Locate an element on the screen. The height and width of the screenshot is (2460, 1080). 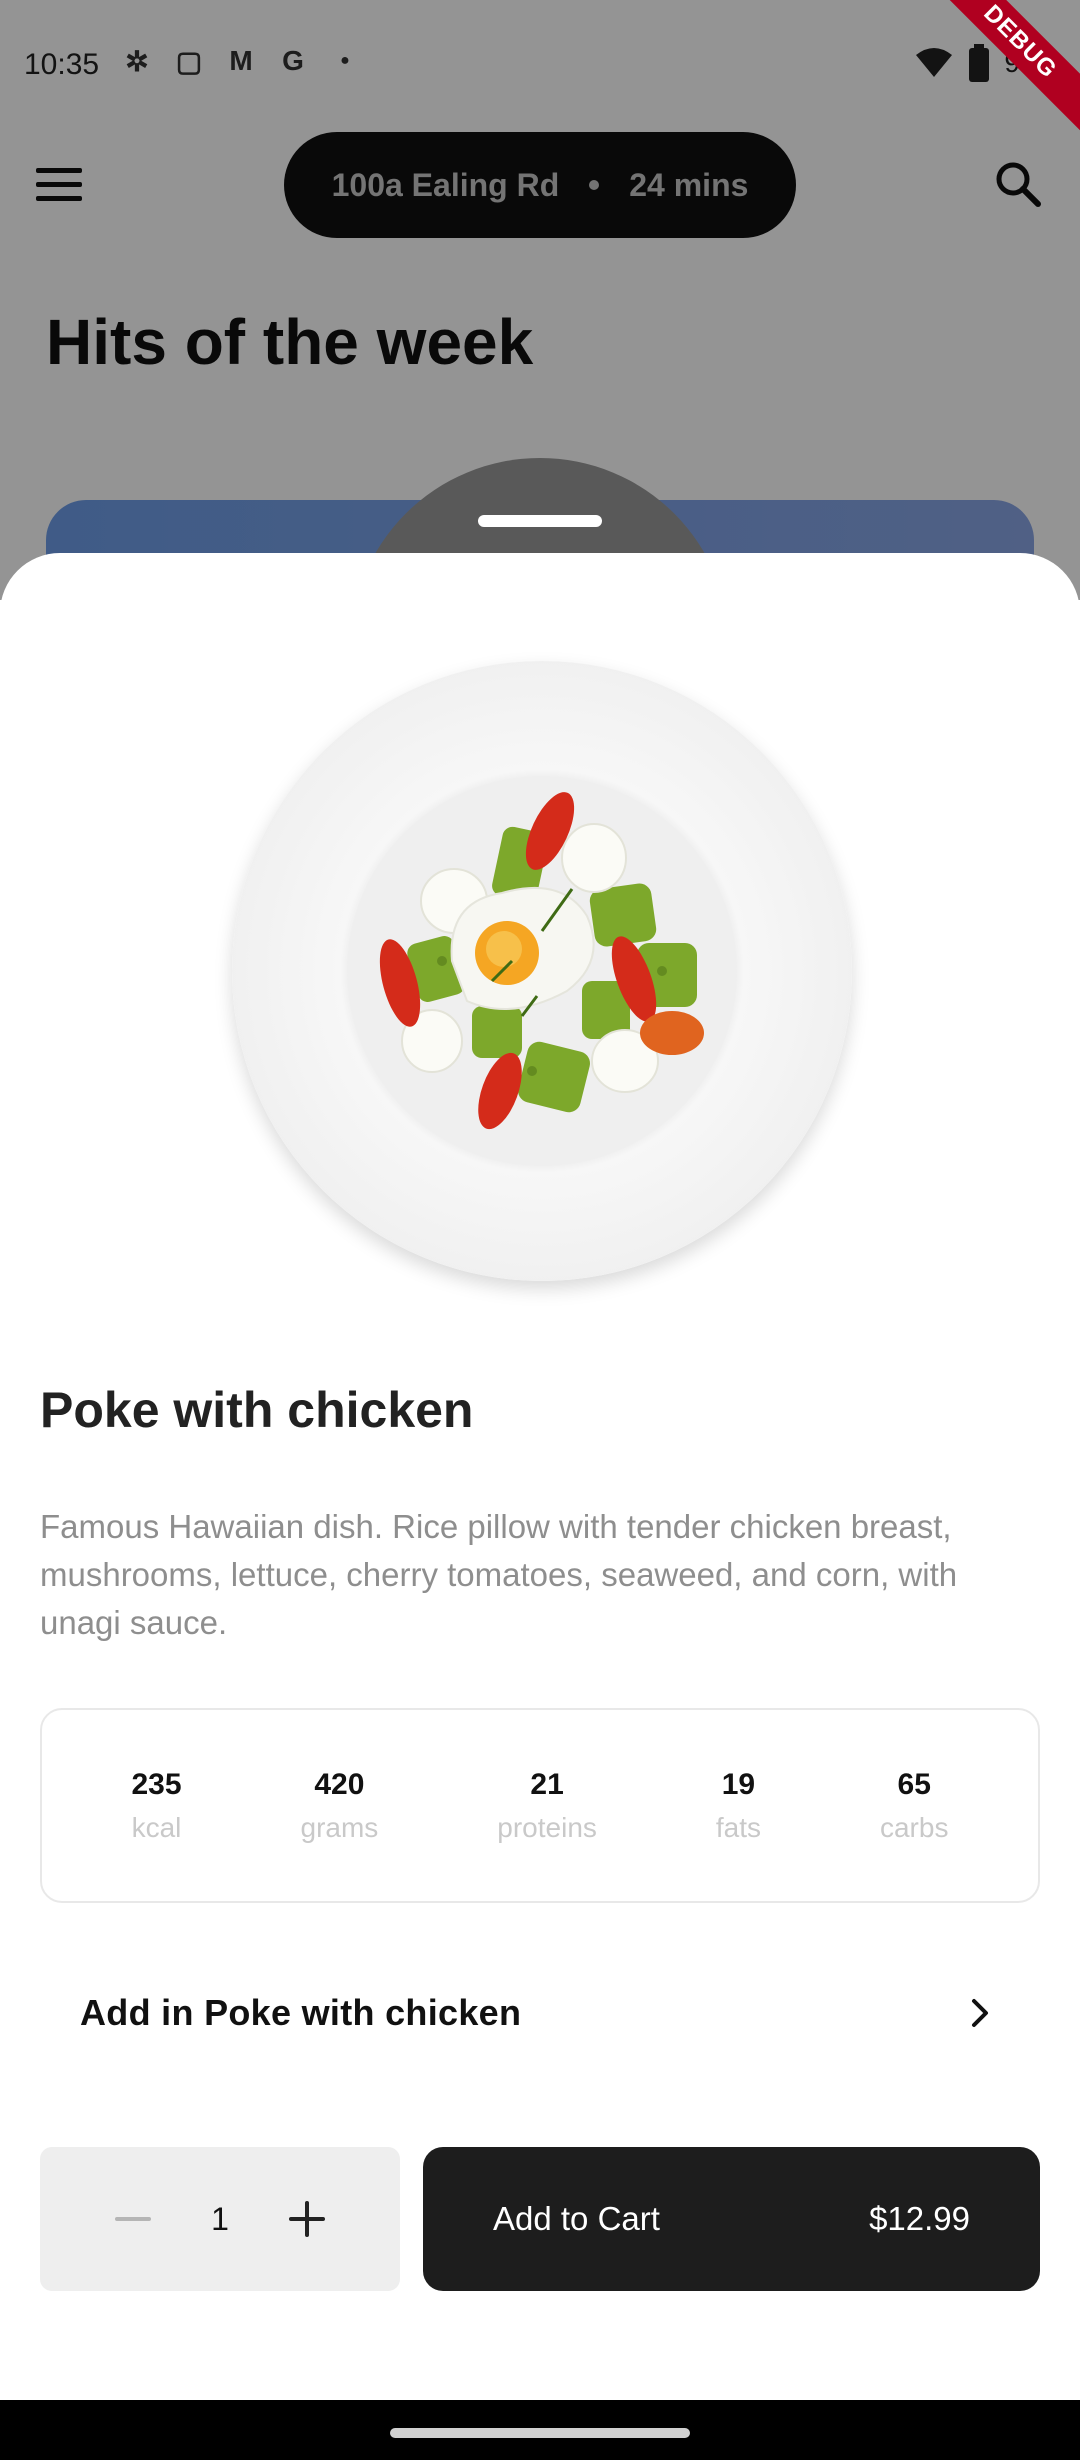
nutrition-unit: kcal is located at coordinates (156, 1827).